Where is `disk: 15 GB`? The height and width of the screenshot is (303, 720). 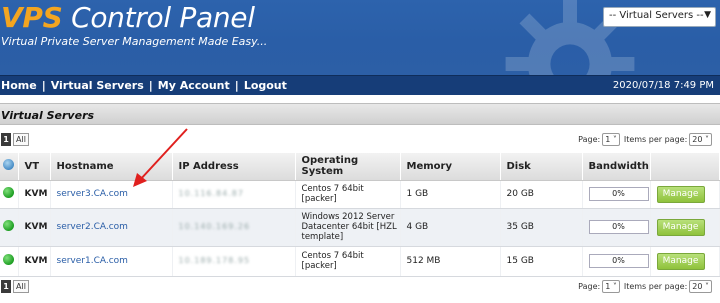
disk: 15 GB is located at coordinates (541, 261).